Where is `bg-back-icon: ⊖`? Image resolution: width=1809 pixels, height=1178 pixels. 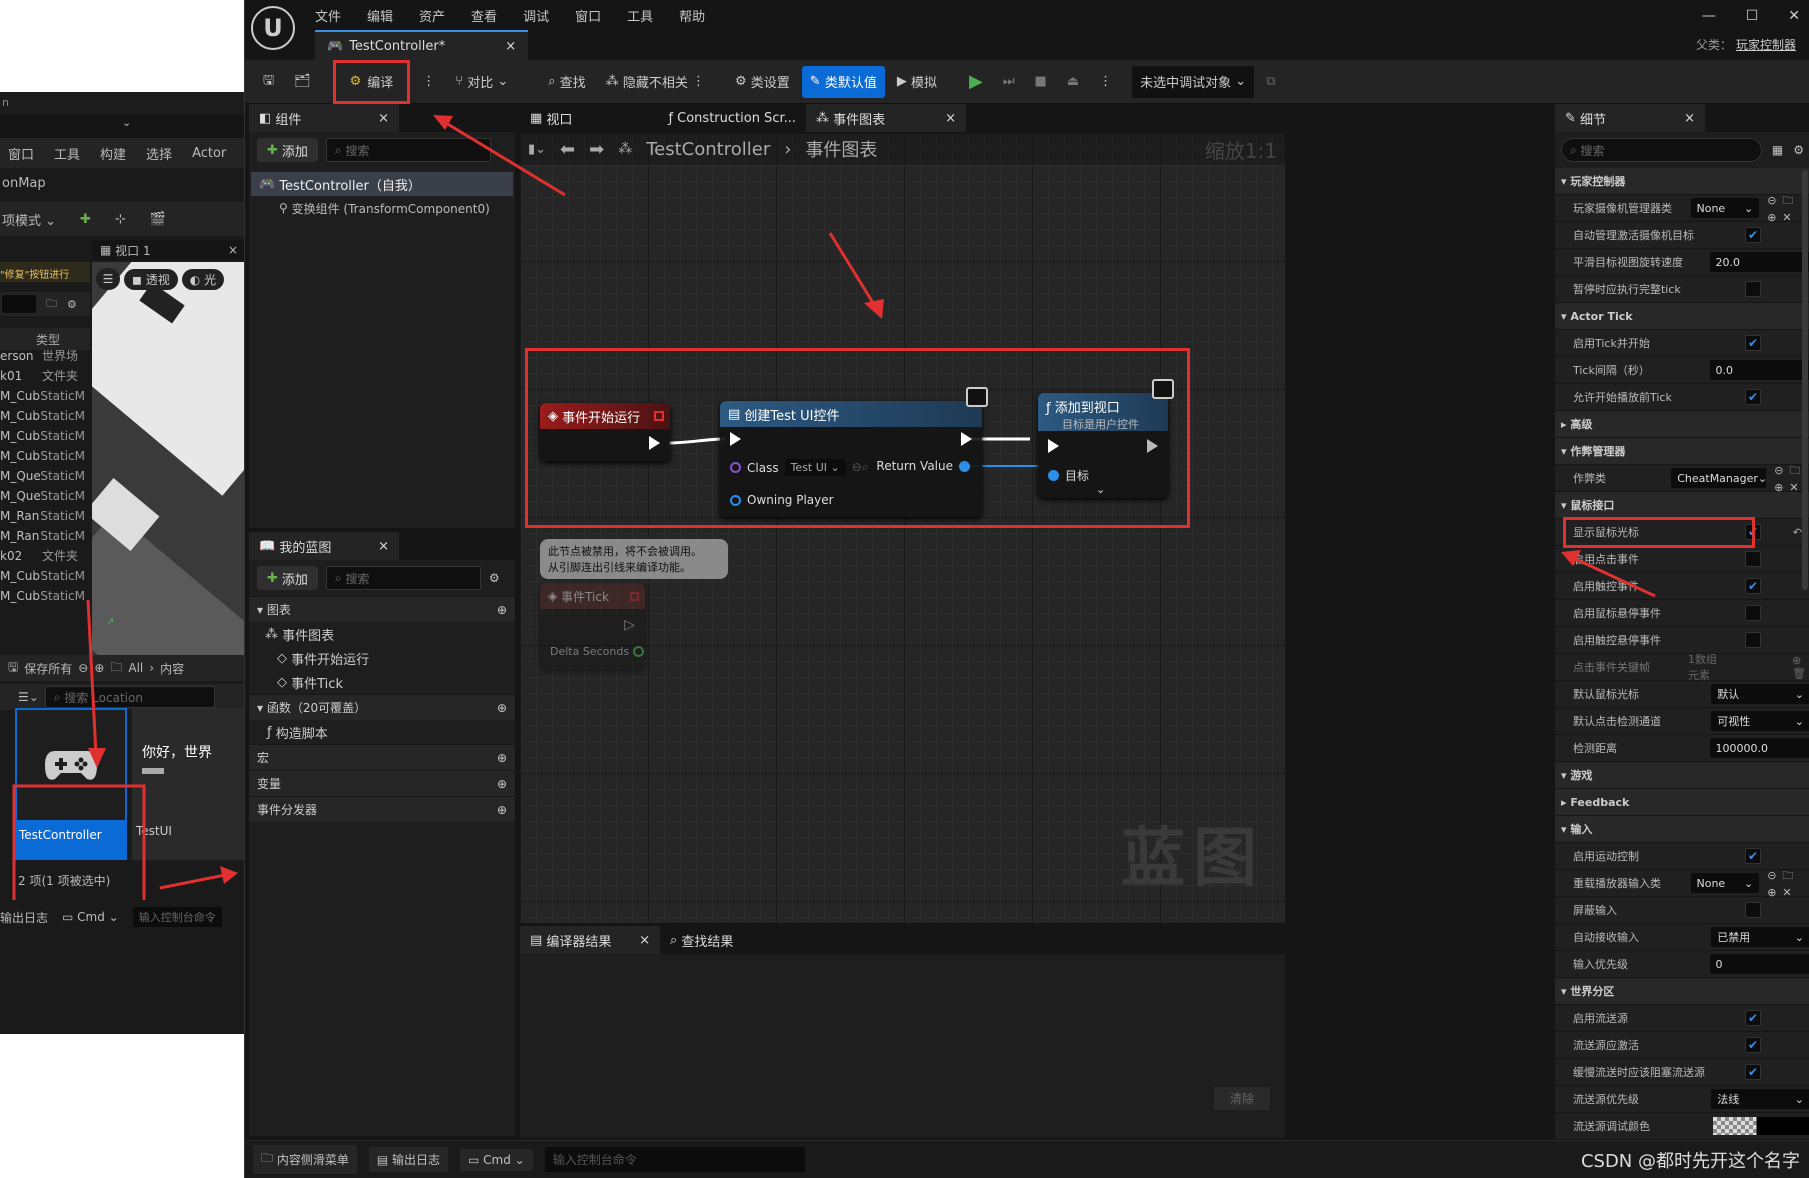
bg-back-icon: ⊖ is located at coordinates (83, 668).